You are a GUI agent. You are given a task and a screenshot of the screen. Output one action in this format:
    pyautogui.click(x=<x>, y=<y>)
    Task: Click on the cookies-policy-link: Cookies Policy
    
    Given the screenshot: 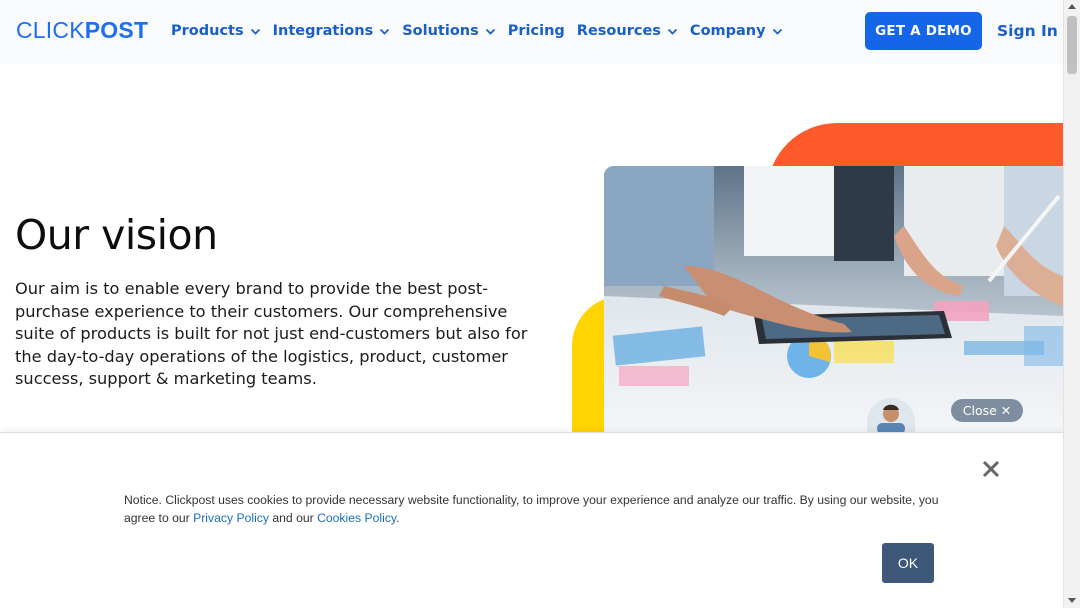 What is the action you would take?
    pyautogui.click(x=356, y=518)
    